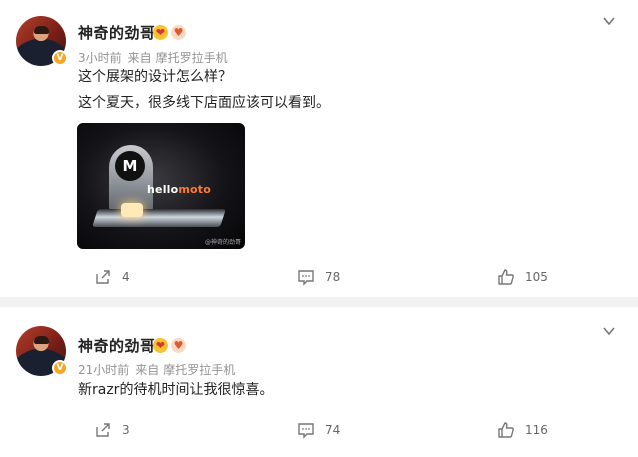  What do you see at coordinates (536, 430) in the screenshot?
I see `like-count: 116` at bounding box center [536, 430].